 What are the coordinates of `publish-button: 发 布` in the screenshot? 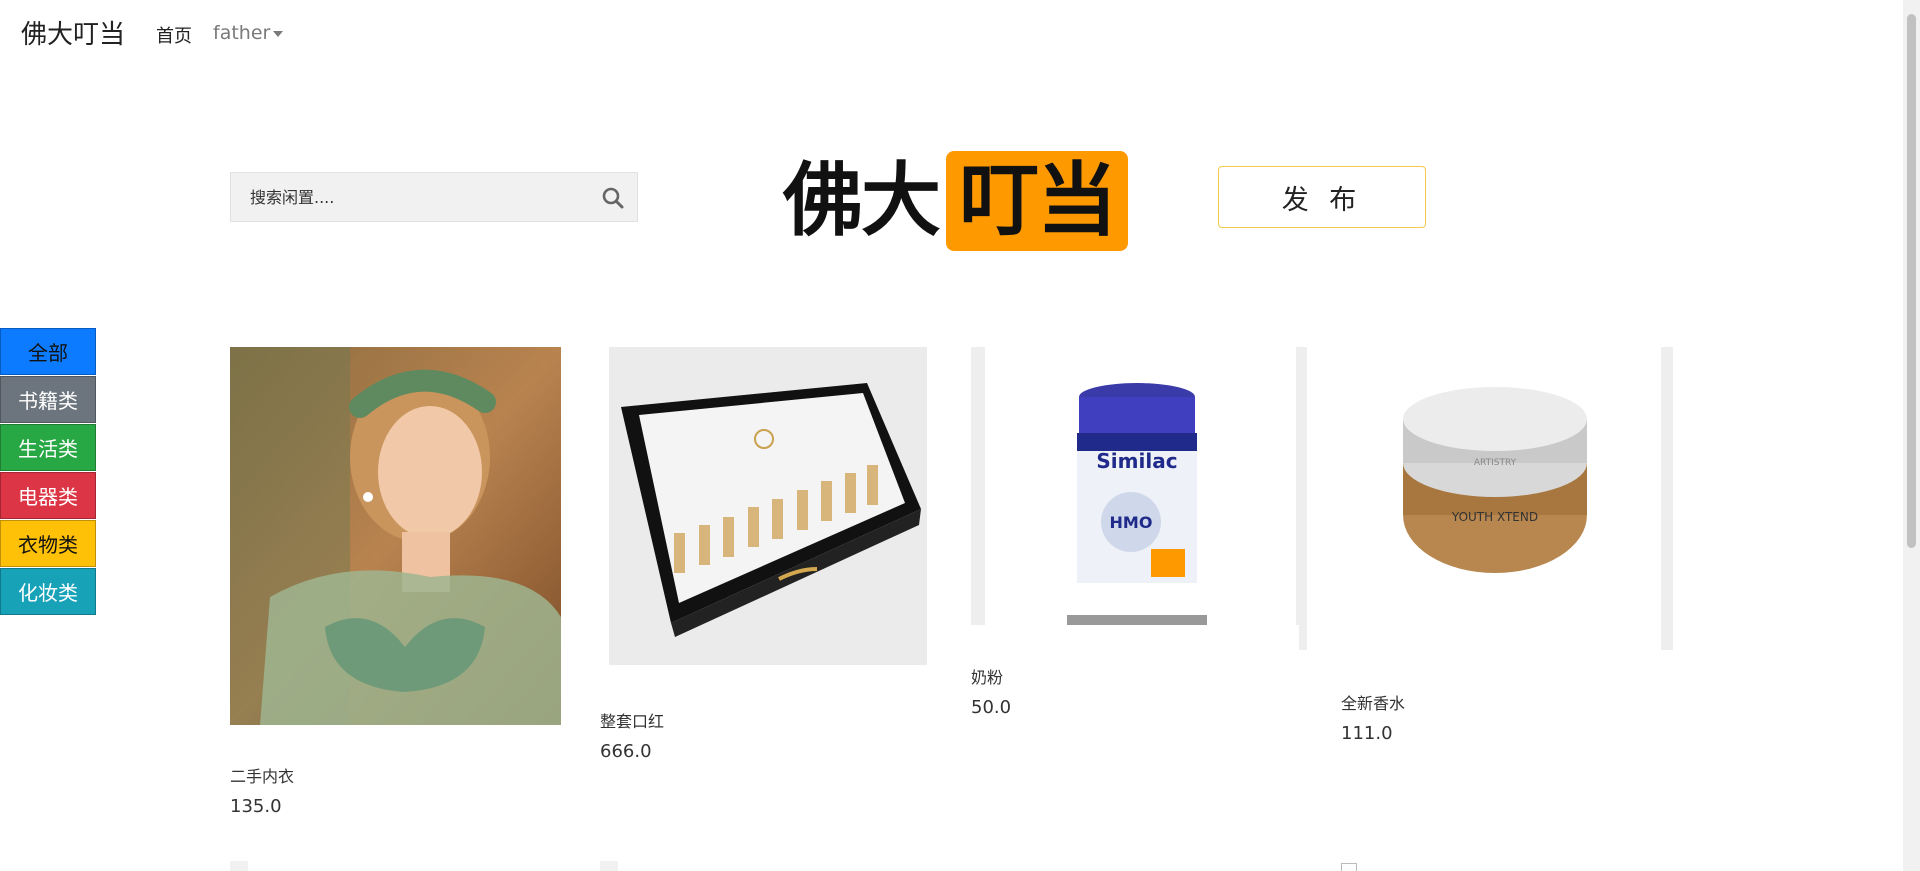 It's located at (1322, 197).